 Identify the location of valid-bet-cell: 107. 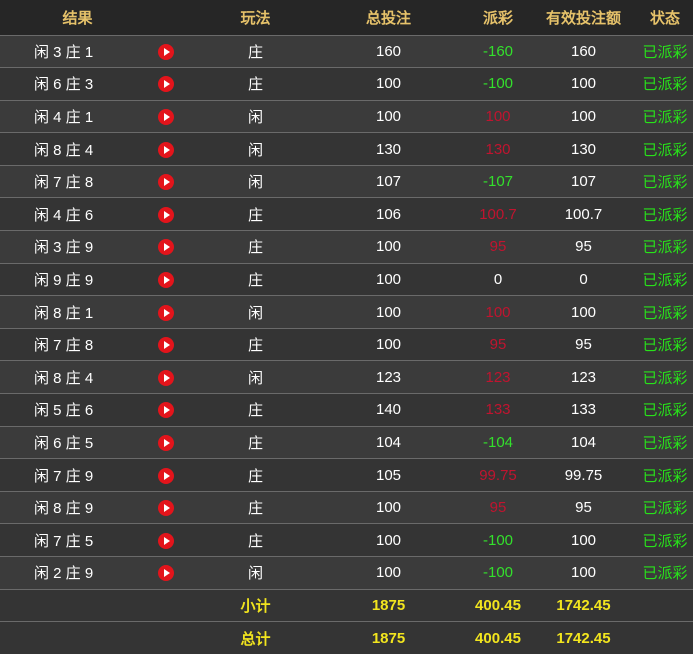
(583, 182).